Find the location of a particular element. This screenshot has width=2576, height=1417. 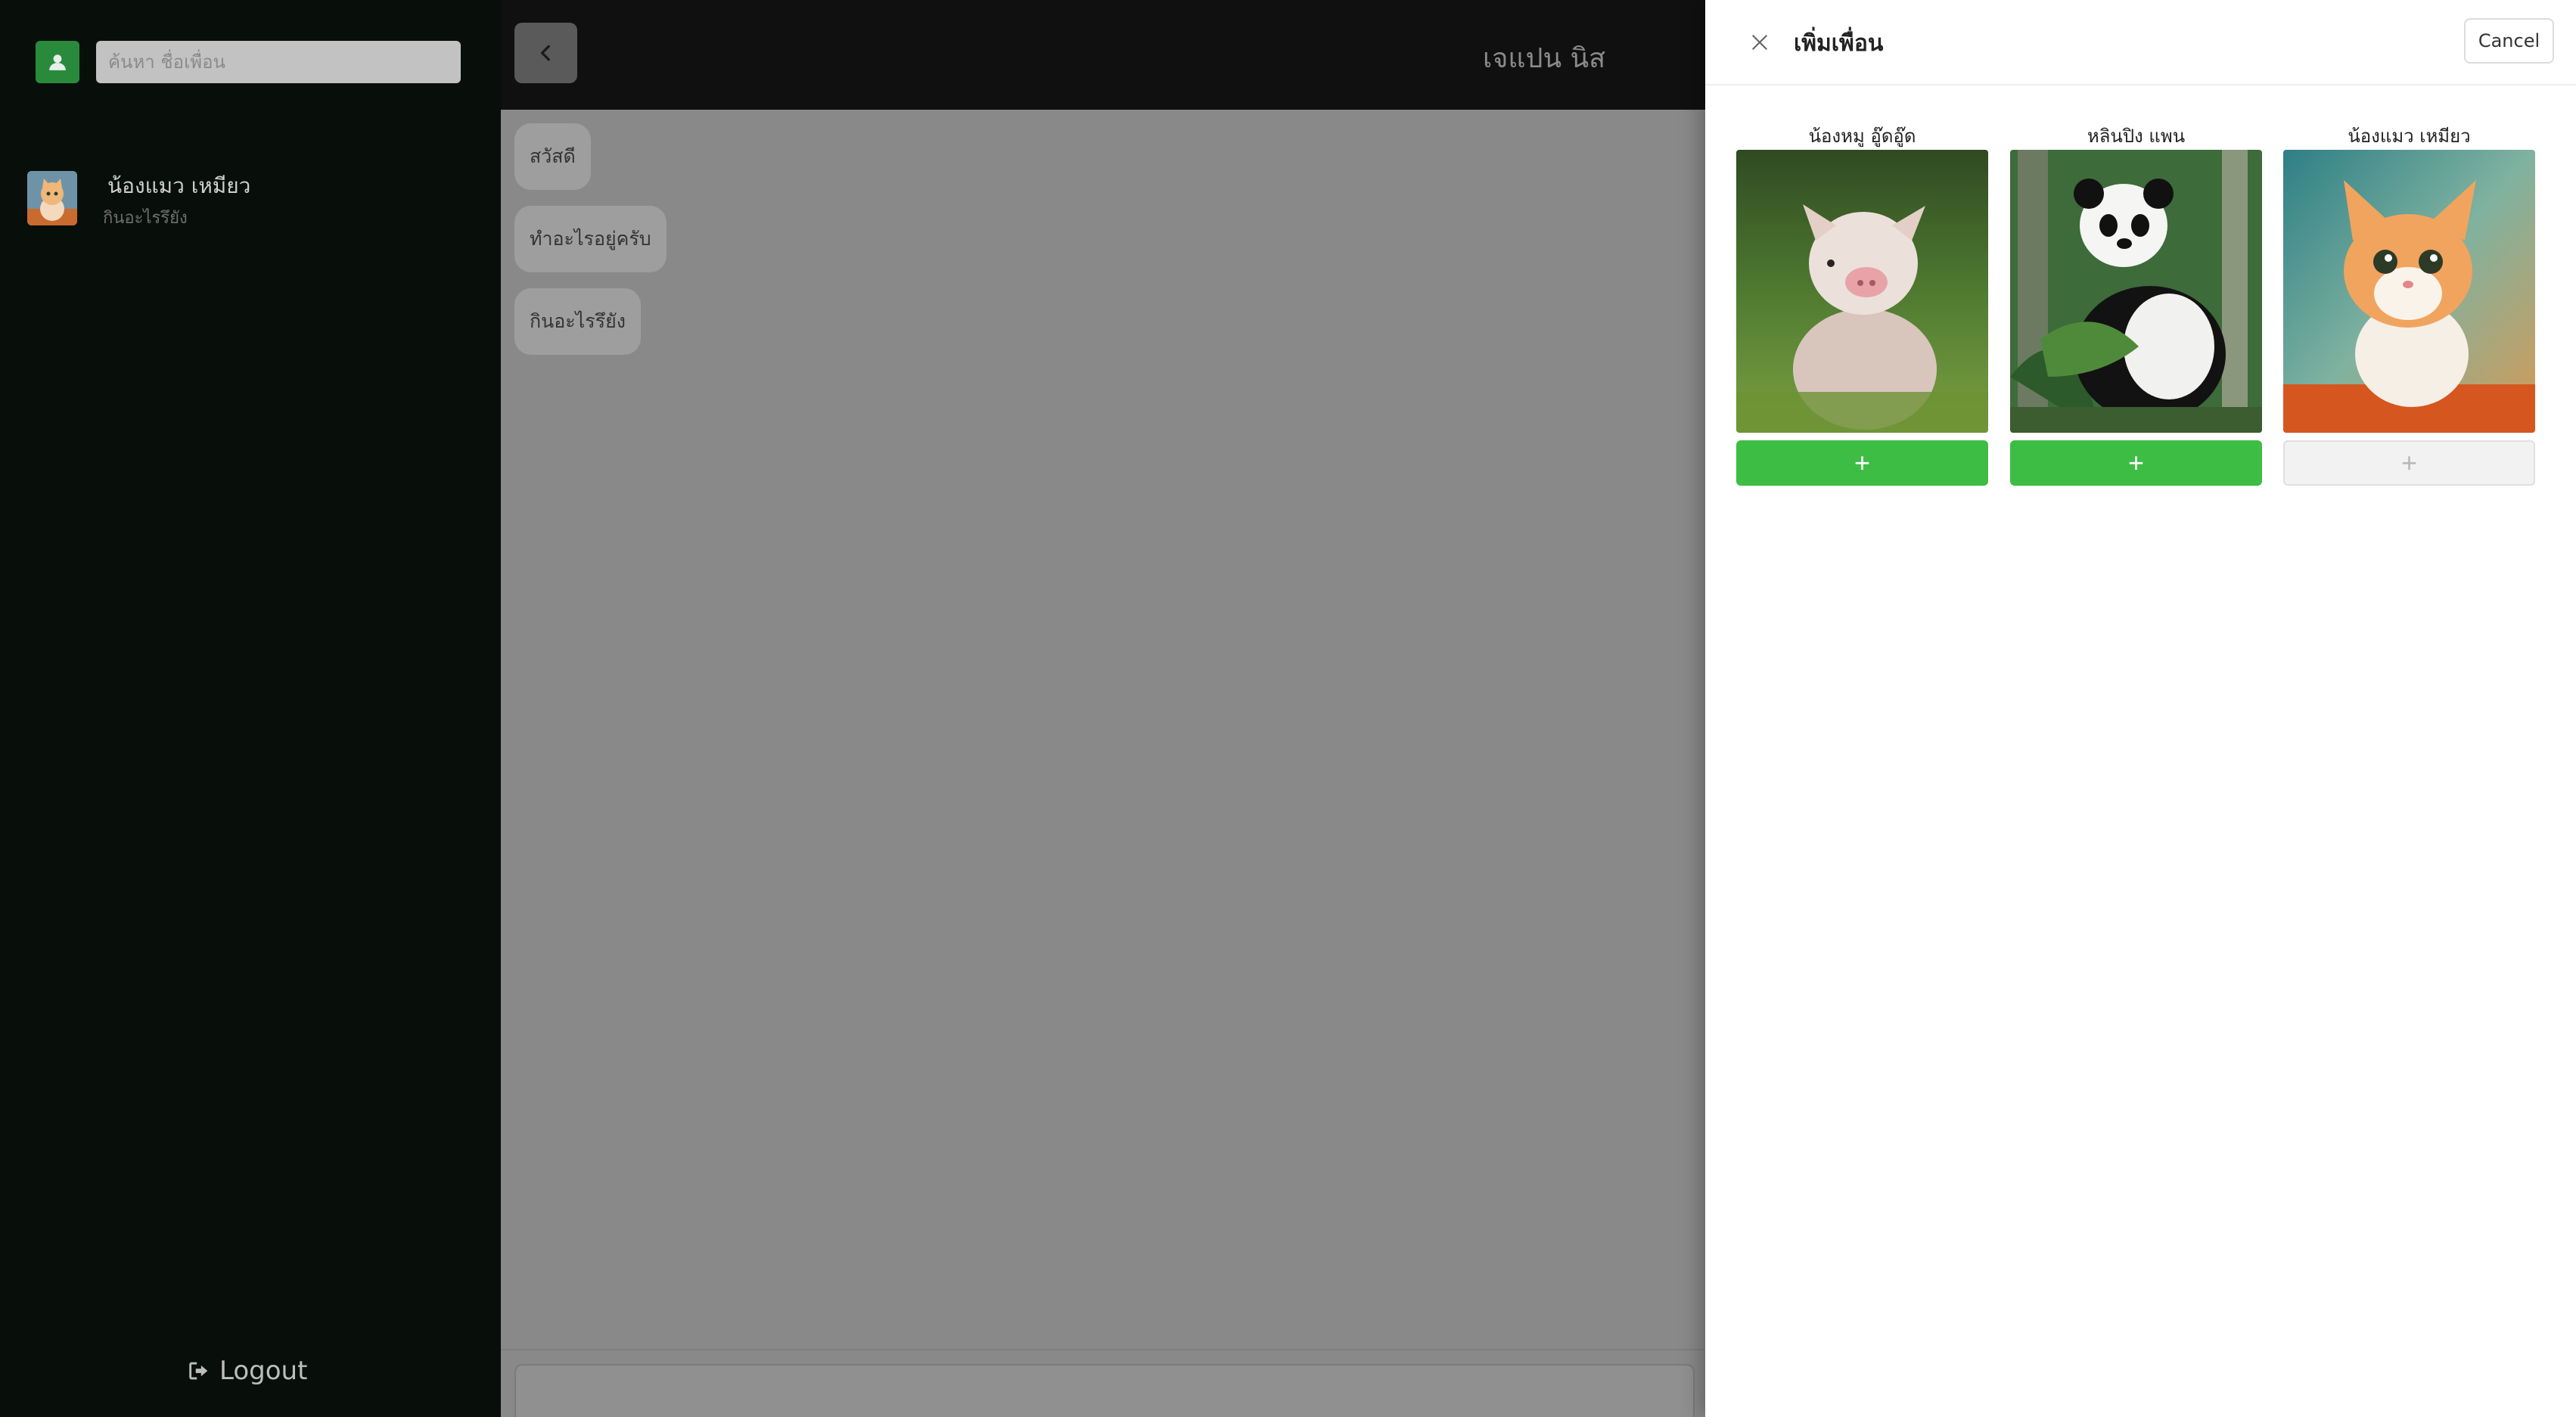

logout-icon is located at coordinates (198, 1371).